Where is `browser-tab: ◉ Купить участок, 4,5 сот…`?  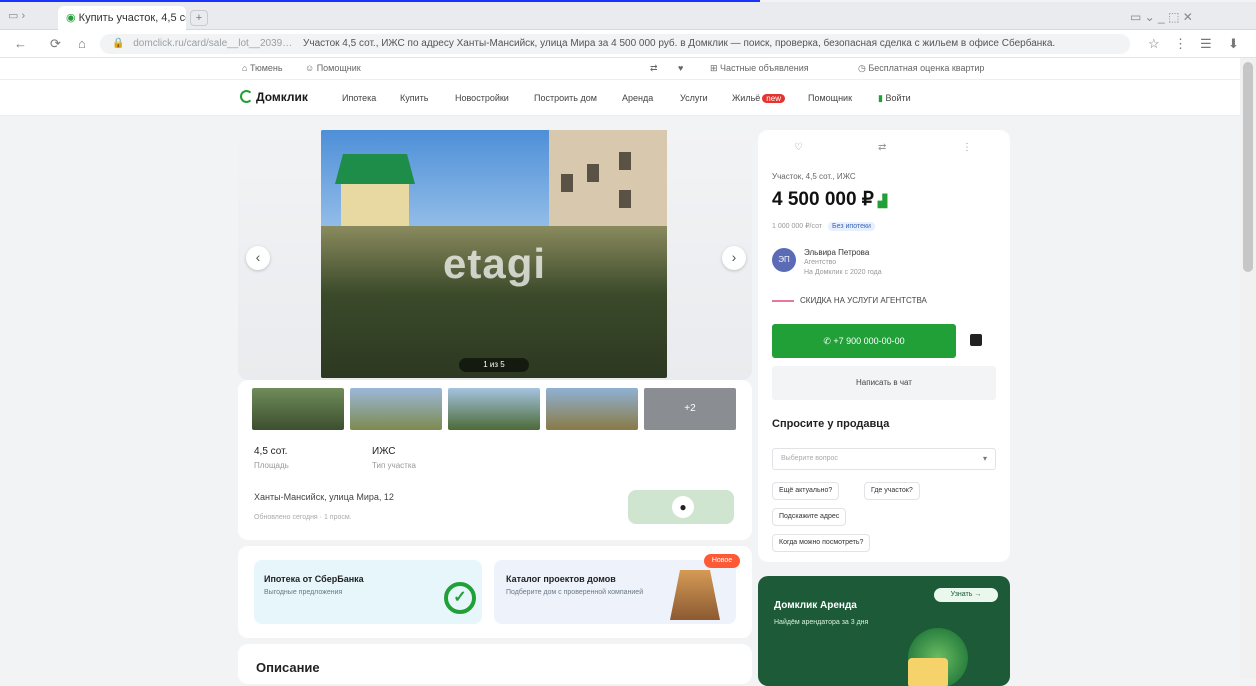 browser-tab: ◉ Купить участок, 4,5 сот… is located at coordinates (122, 18).